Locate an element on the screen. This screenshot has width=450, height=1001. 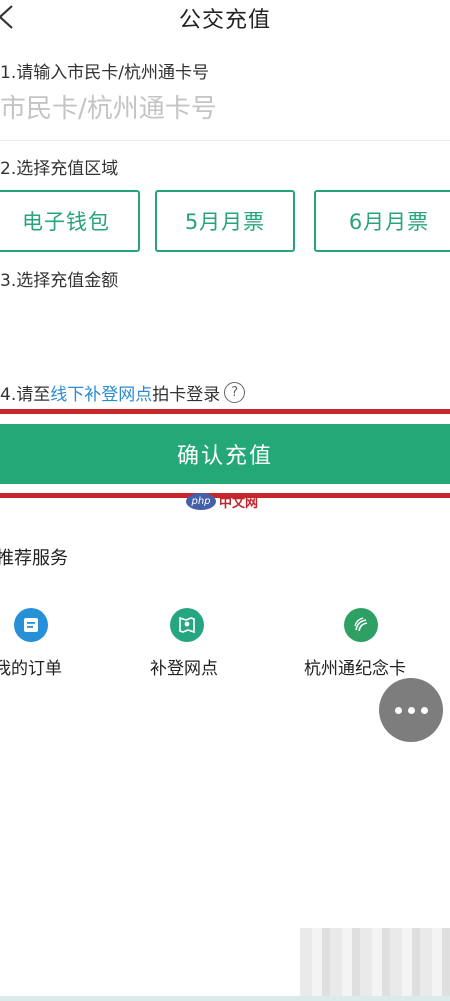
help-icon: ? is located at coordinates (235, 392).